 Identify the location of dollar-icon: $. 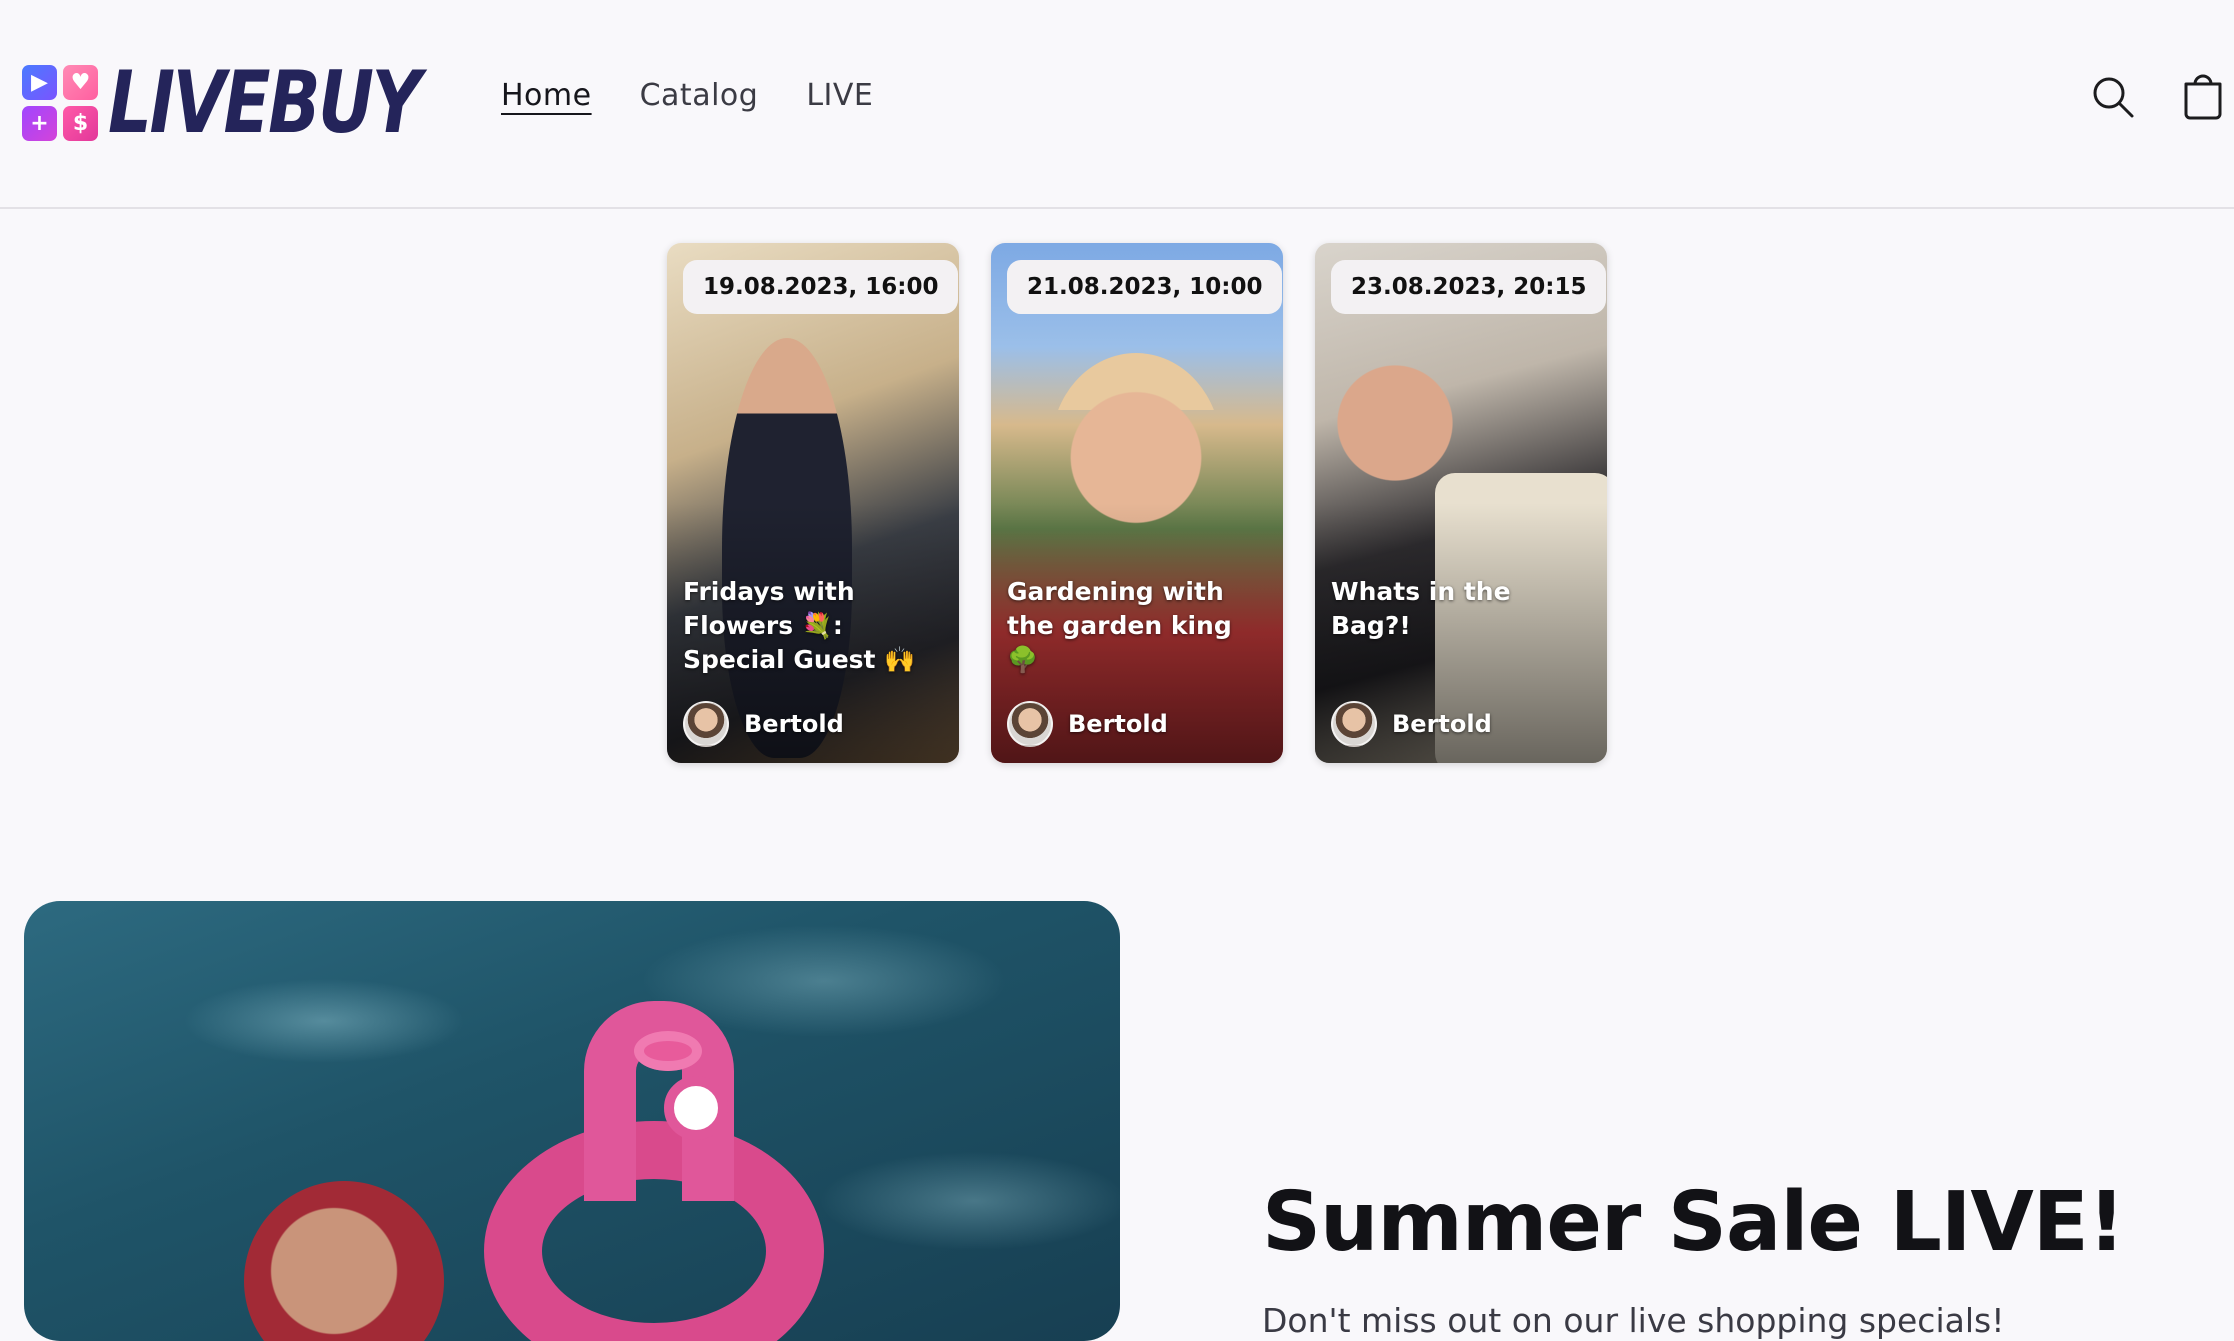
(80, 123).